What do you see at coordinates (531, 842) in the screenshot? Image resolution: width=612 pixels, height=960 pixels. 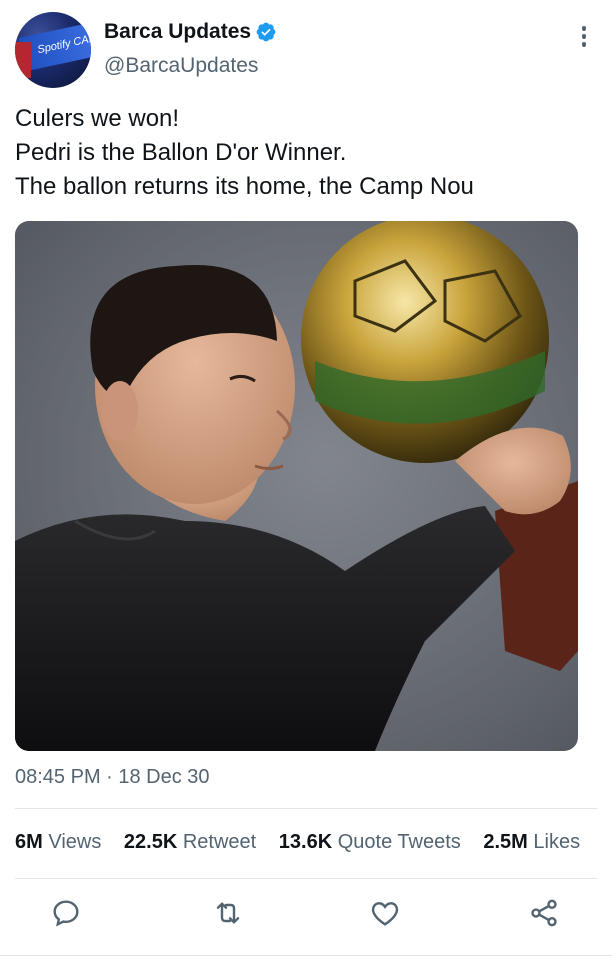 I see `stat-likes: 2.5M Likes` at bounding box center [531, 842].